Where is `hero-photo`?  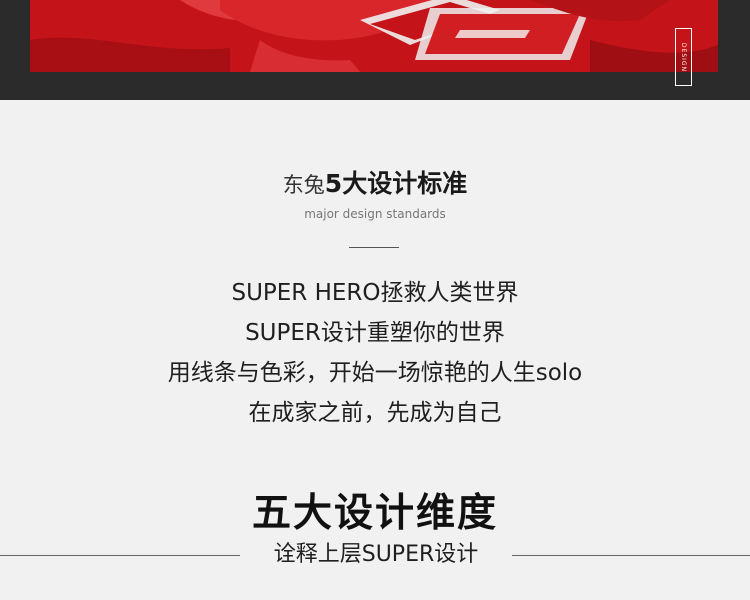 hero-photo is located at coordinates (374, 36).